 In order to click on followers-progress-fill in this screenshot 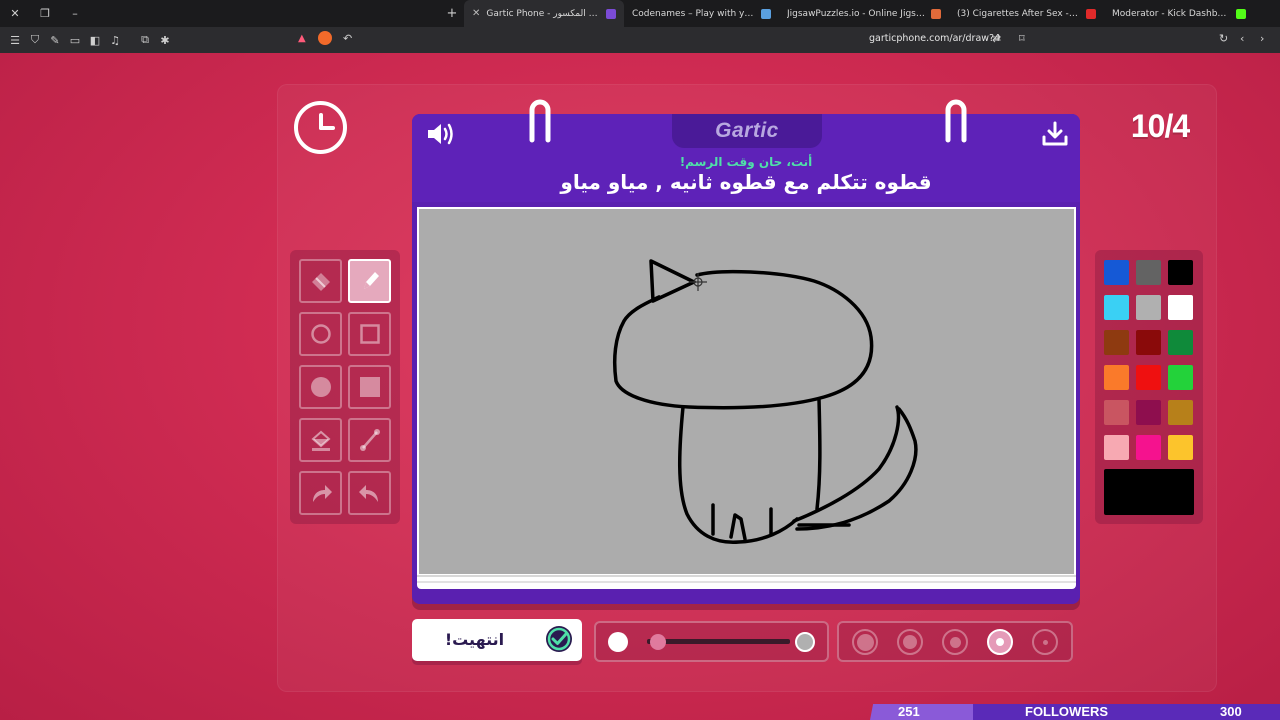, I will do `click(921, 712)`.